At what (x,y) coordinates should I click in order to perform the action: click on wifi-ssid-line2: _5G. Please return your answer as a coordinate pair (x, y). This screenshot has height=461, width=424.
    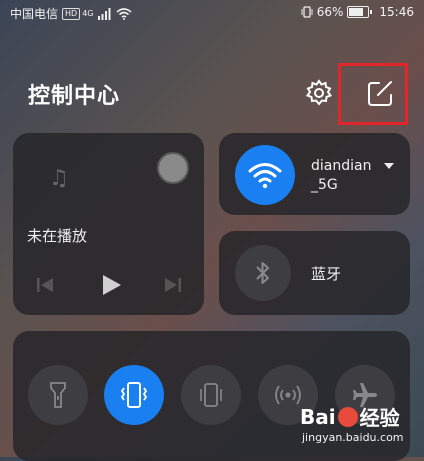
    Looking at the image, I should click on (324, 185).